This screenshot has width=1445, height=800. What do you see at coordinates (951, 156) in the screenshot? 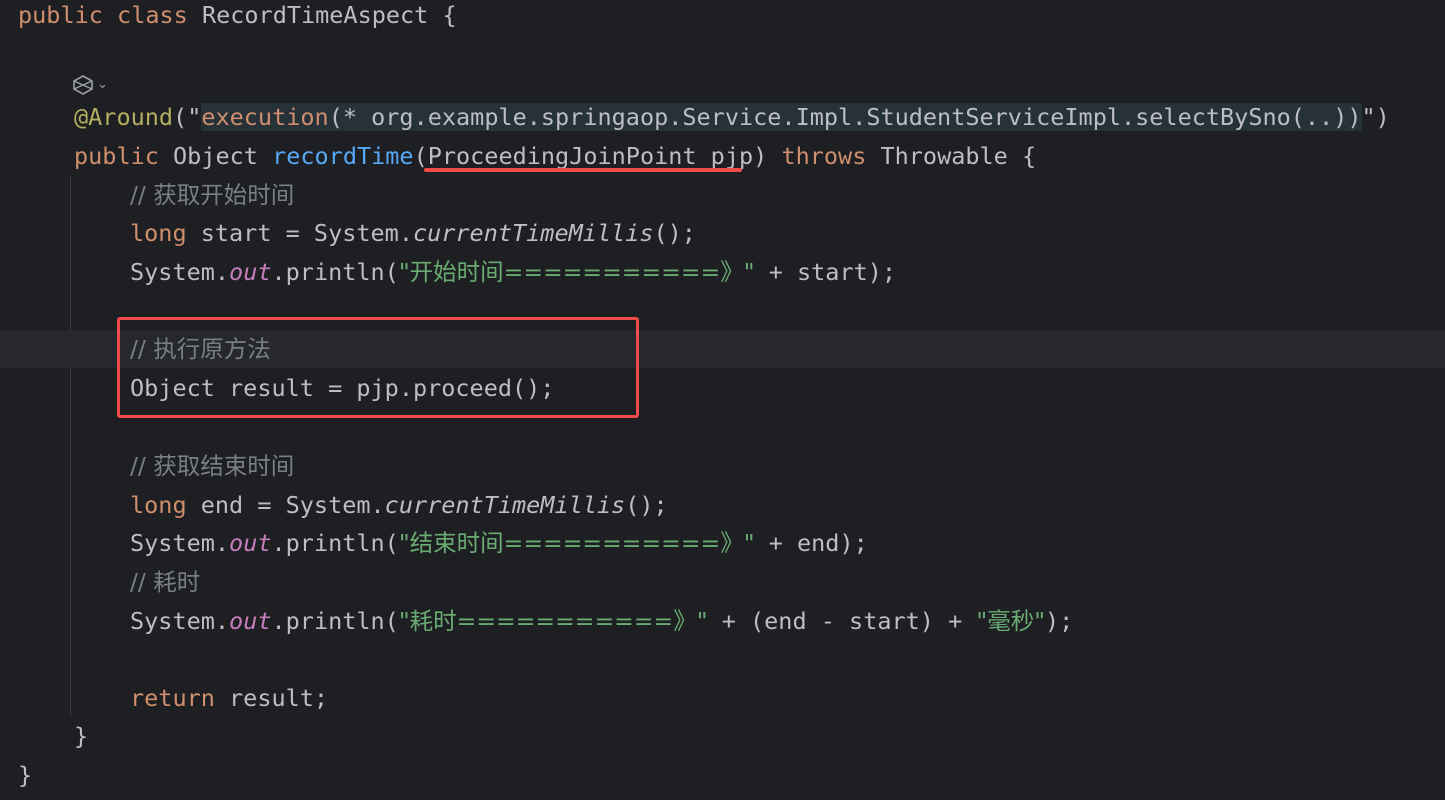
I see `exception-type: Throwable {` at bounding box center [951, 156].